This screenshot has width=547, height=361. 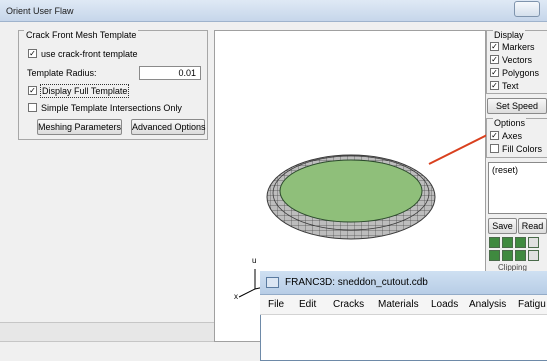 What do you see at coordinates (272, 282) in the screenshot?
I see `franc3d-app-icon` at bounding box center [272, 282].